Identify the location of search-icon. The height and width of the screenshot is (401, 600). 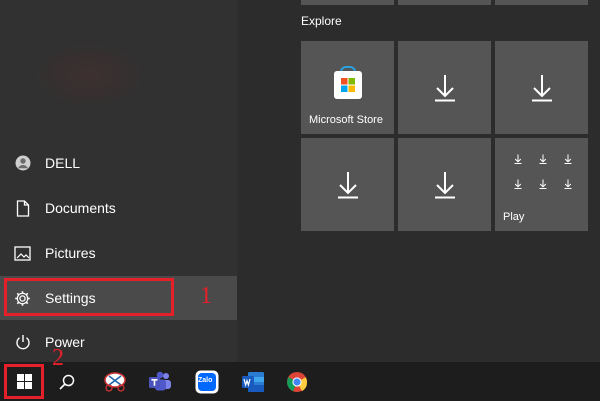
(67, 382).